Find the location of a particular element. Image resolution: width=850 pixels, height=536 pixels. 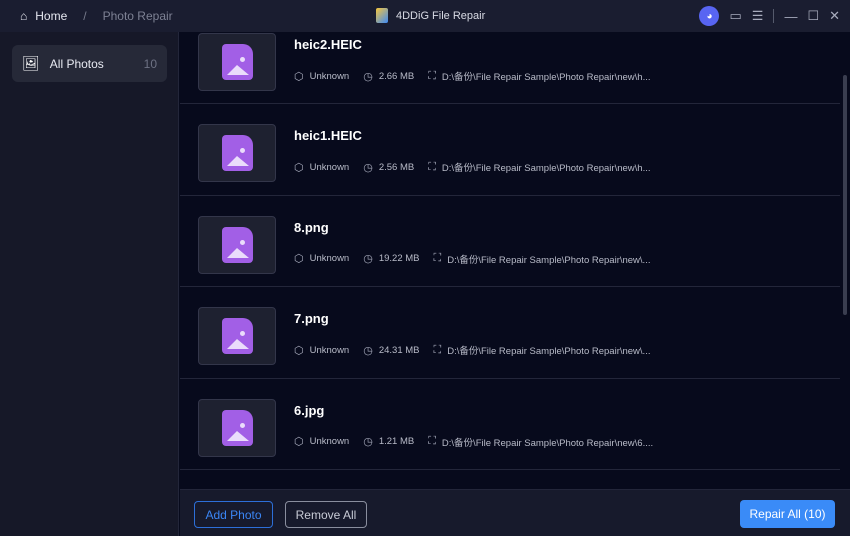

file-size: 2.56 MB is located at coordinates (396, 167).